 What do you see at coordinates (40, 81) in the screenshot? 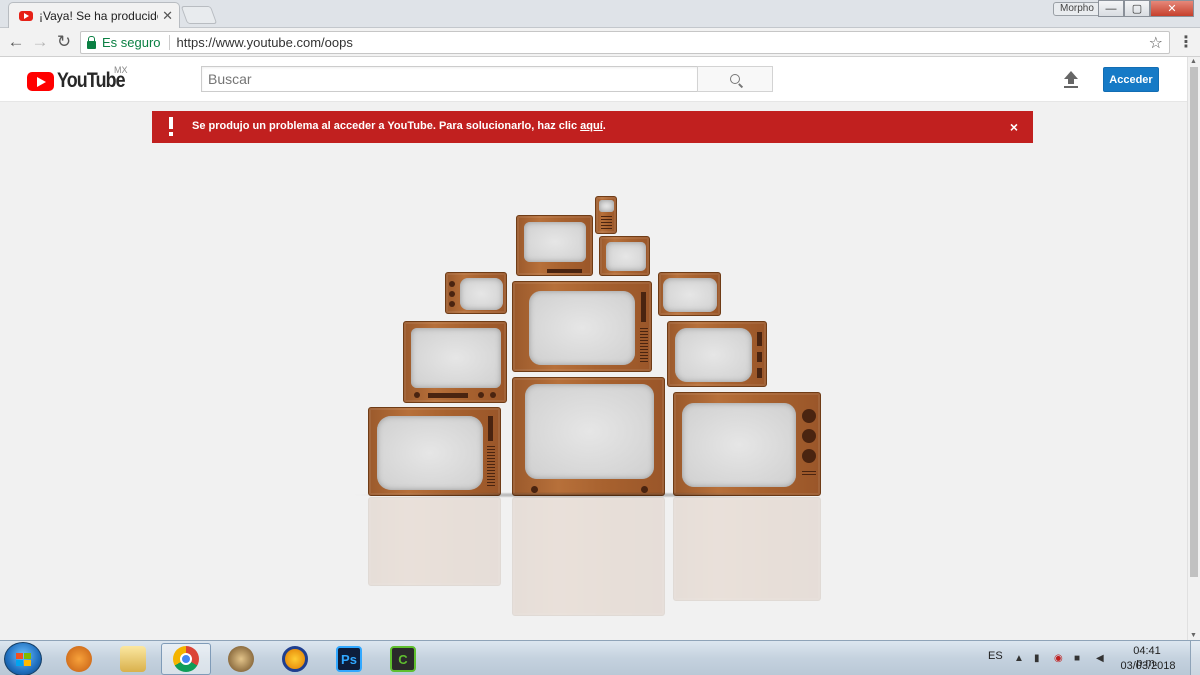
I see `youtube-play-icon` at bounding box center [40, 81].